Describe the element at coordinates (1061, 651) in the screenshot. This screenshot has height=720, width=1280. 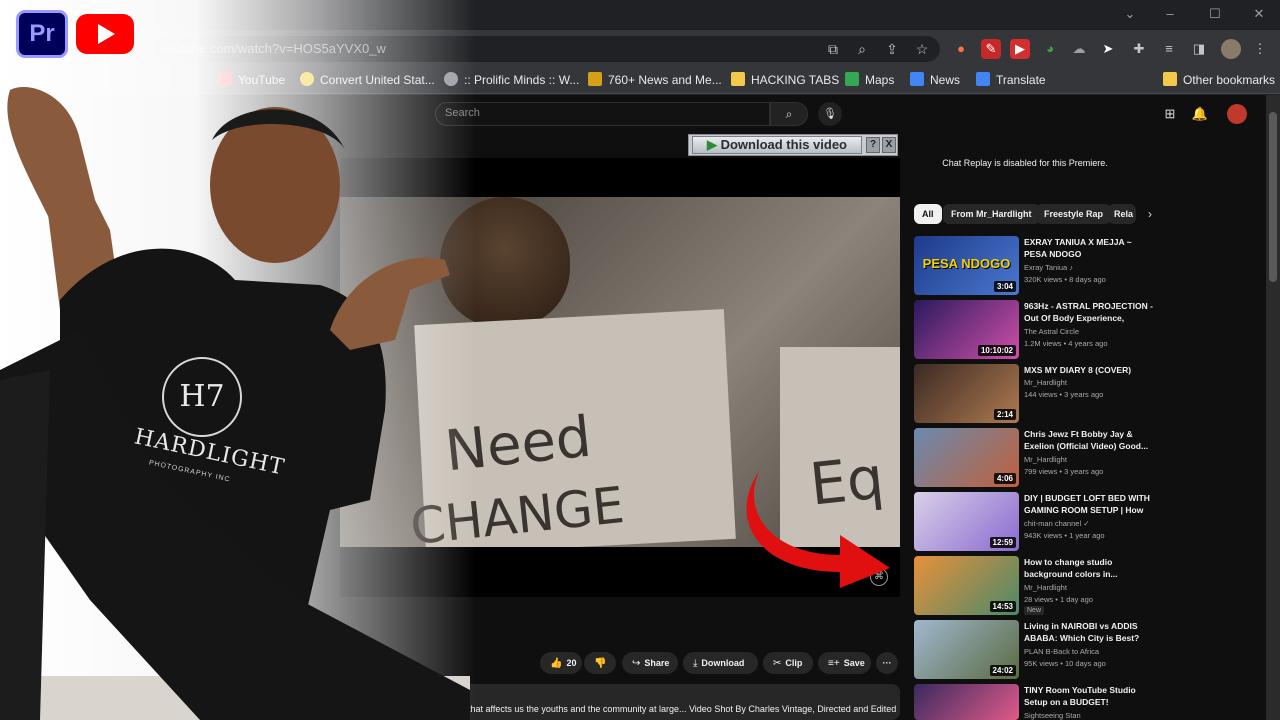
I see `channel-name: PLAN B-Back to Africa` at that location.